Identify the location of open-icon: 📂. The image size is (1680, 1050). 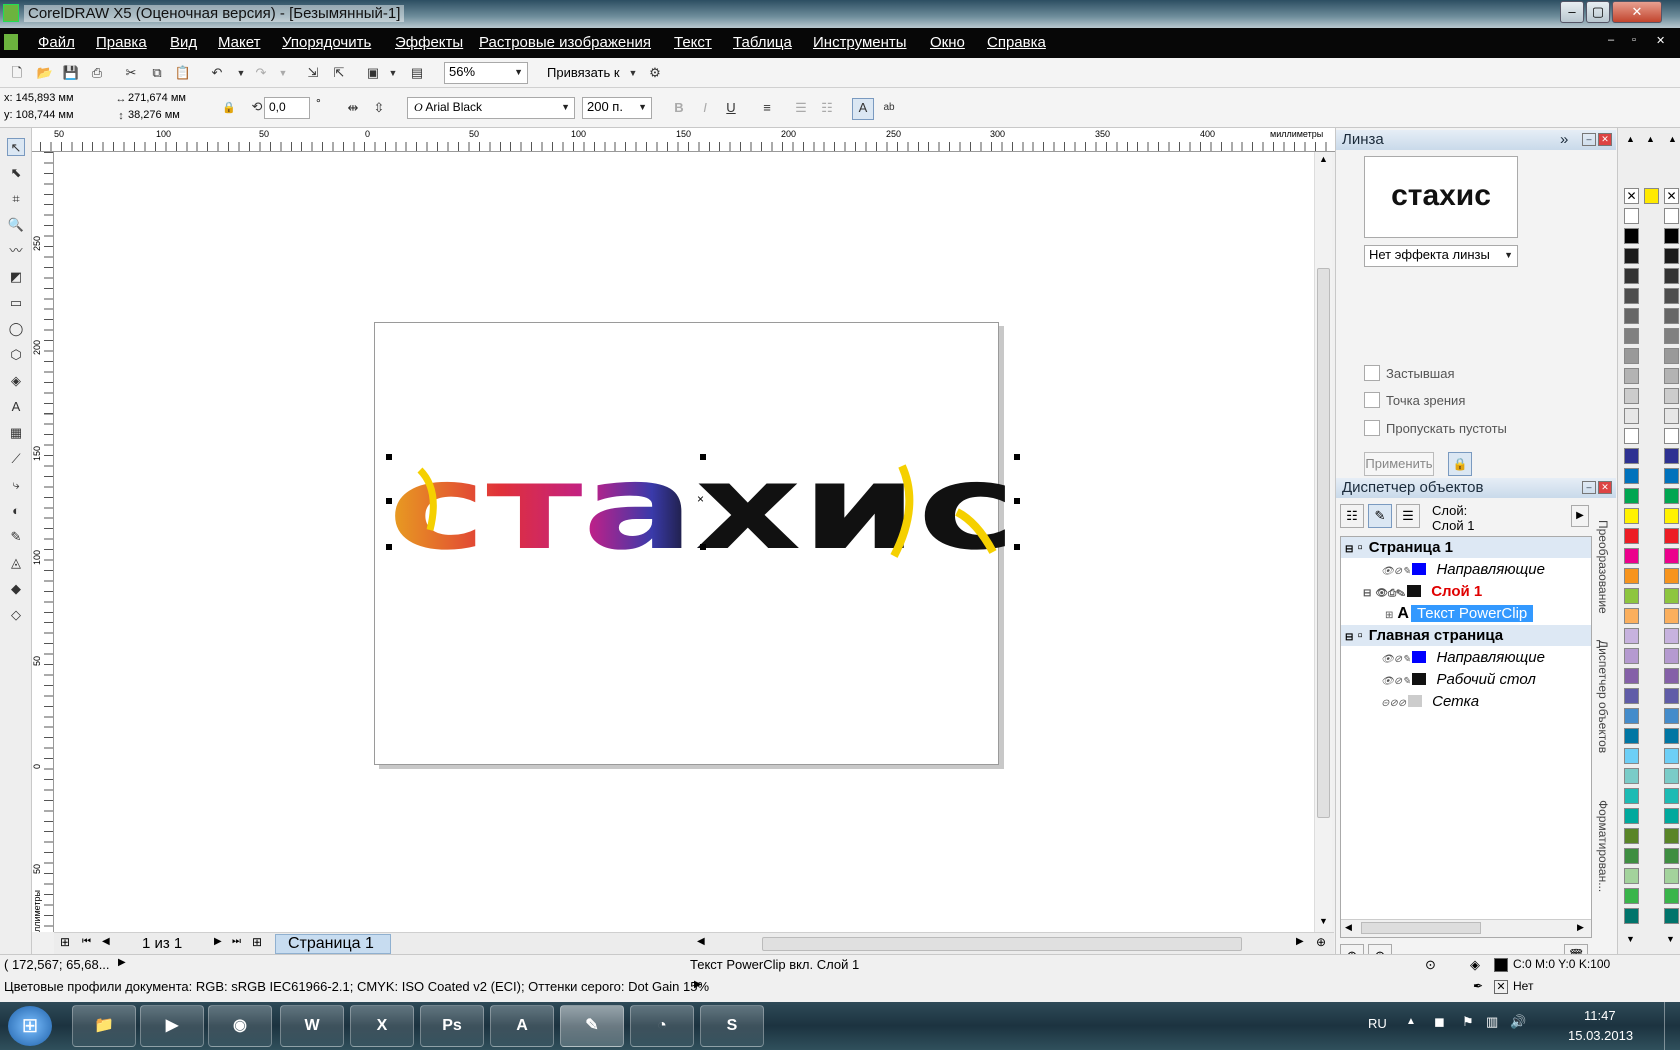
(45, 73).